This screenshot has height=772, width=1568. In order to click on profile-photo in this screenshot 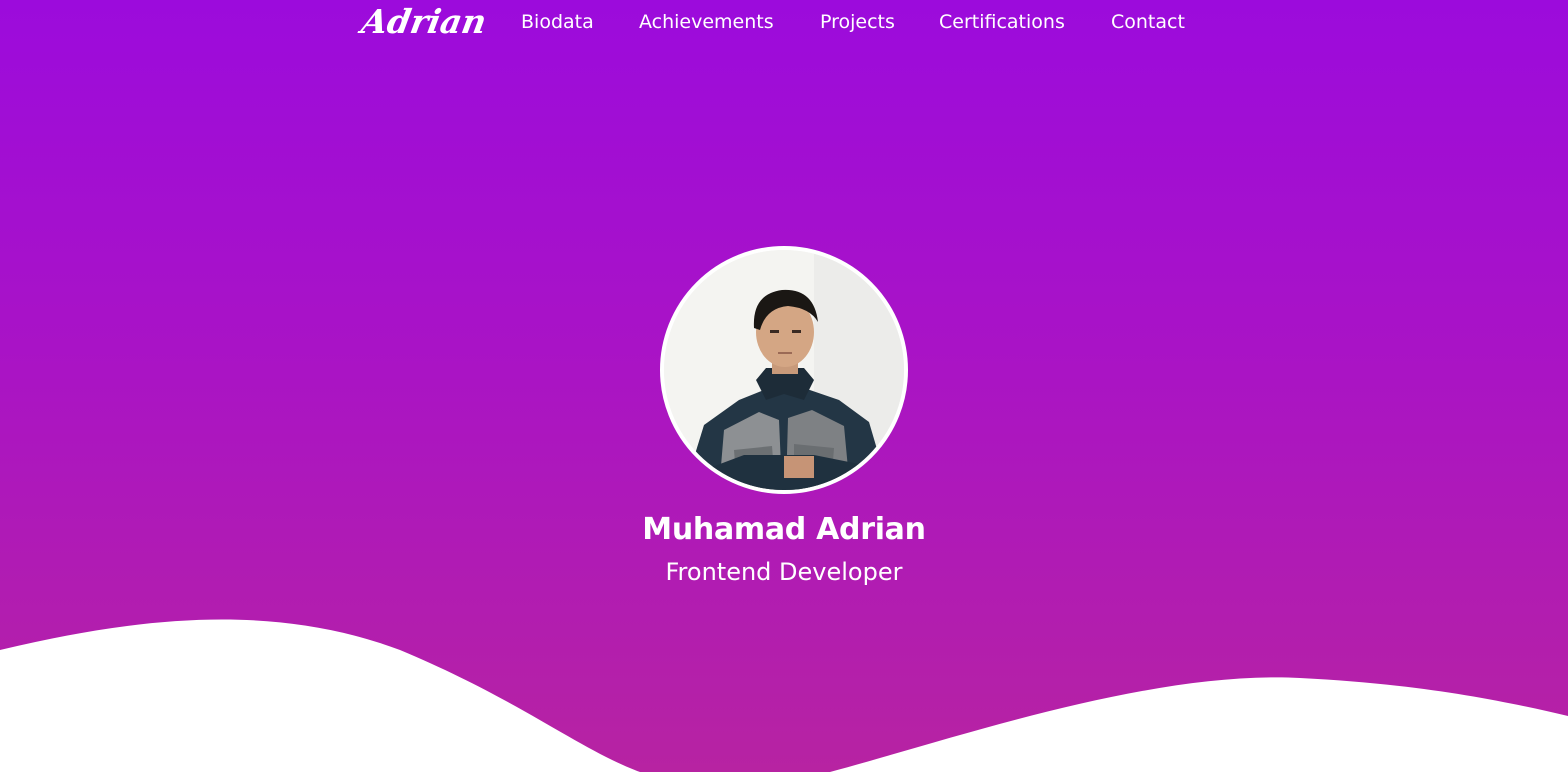, I will do `click(784, 370)`.